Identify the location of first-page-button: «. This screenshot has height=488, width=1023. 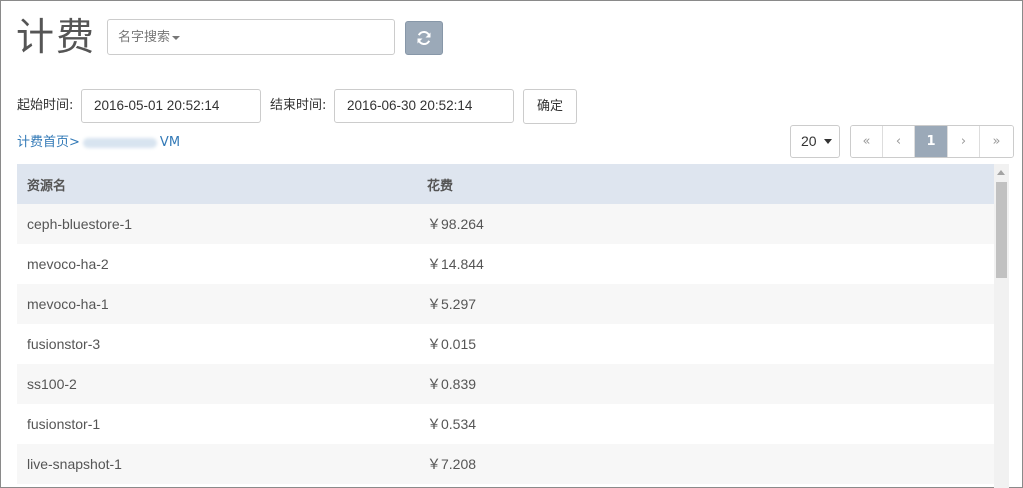
(867, 141).